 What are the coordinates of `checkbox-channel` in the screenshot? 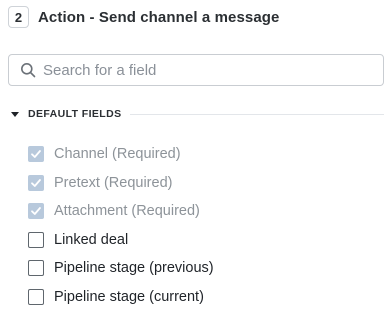 It's located at (36, 154).